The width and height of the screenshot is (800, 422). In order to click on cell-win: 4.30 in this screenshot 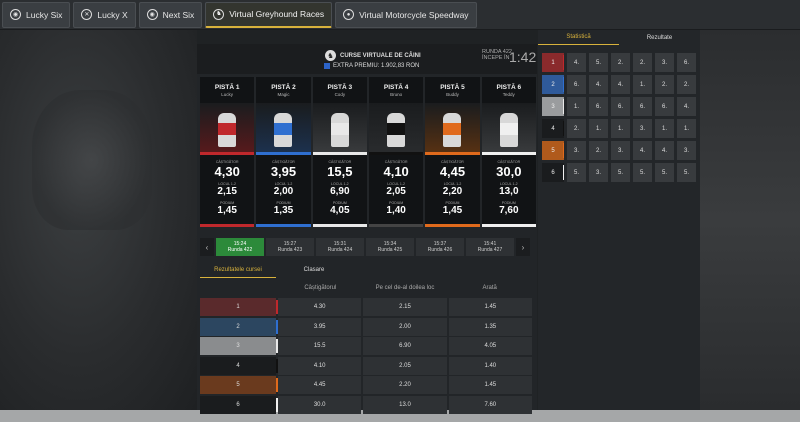, I will do `click(320, 307)`.